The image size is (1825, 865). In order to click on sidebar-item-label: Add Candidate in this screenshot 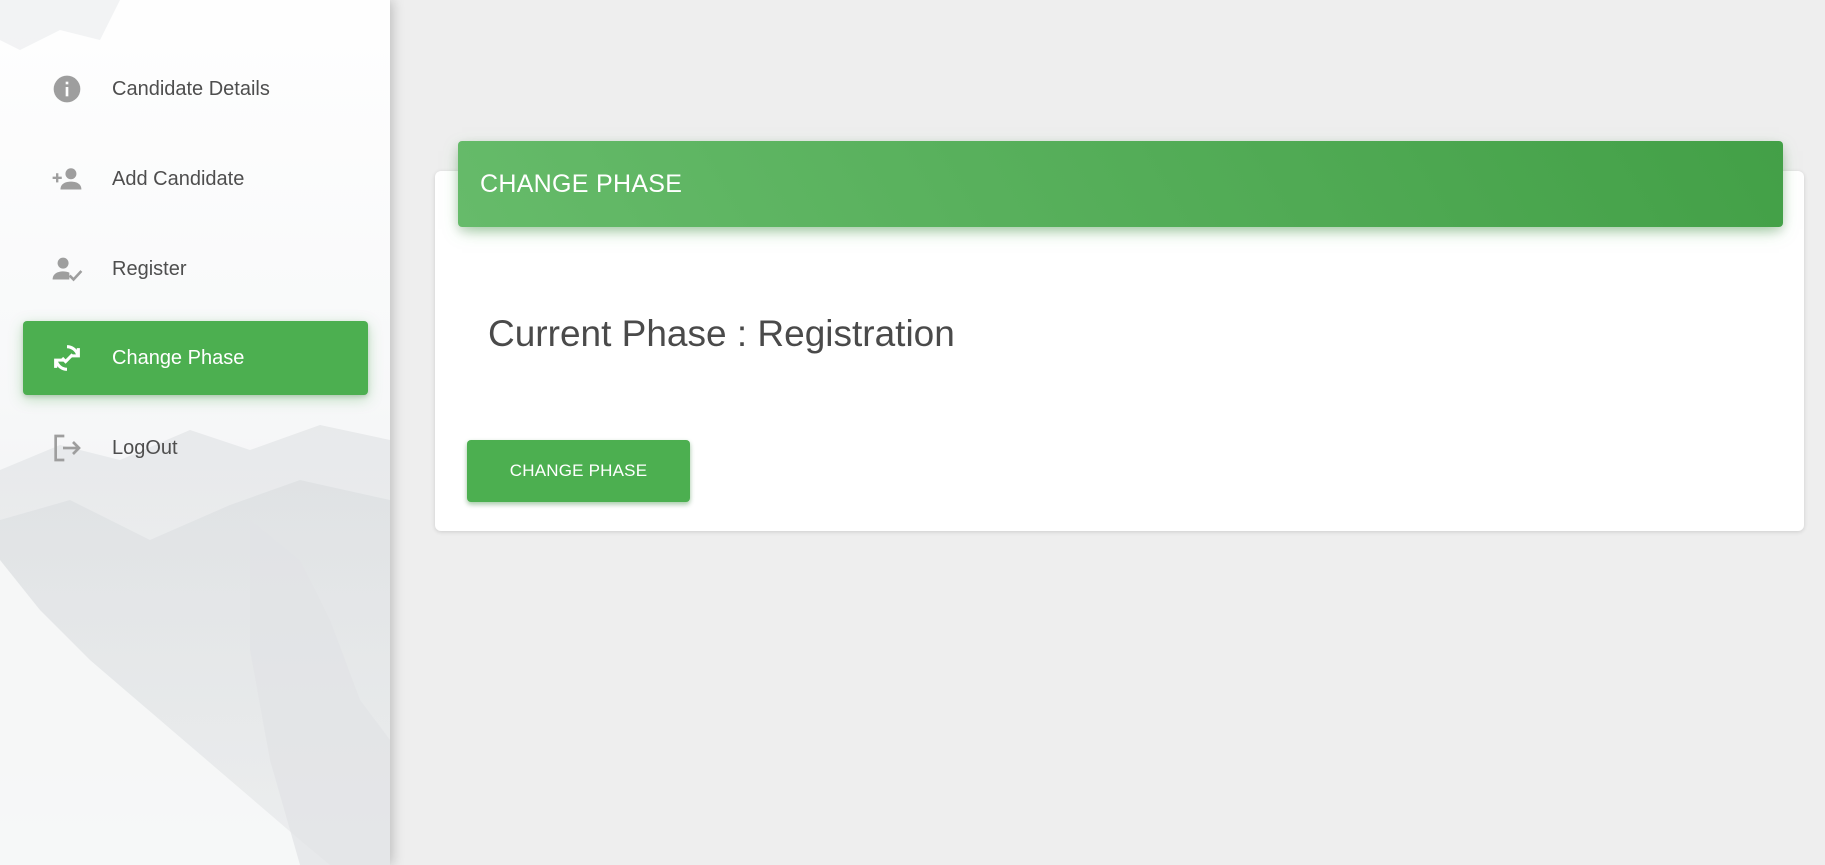, I will do `click(178, 178)`.